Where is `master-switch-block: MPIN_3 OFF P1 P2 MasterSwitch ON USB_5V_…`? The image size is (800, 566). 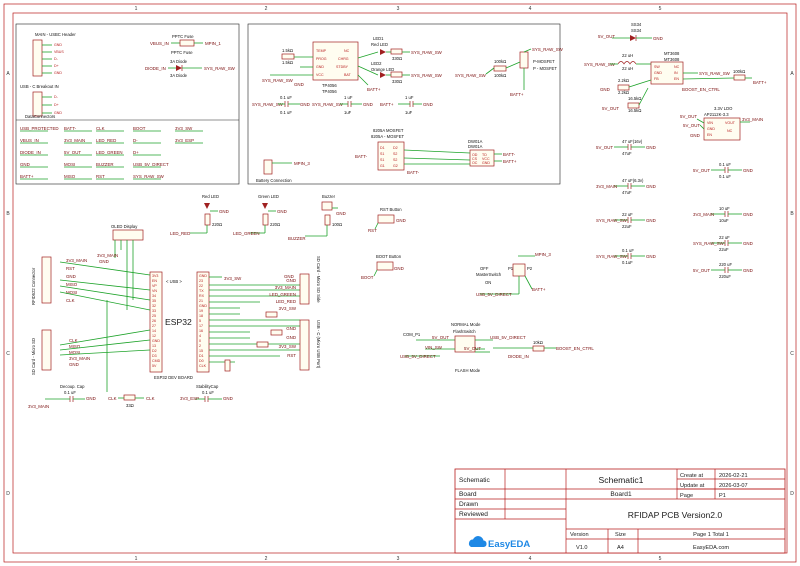 master-switch-block: MPIN_3 OFF P1 P2 MasterSwitch ON USB_5V_… is located at coordinates (513, 274).